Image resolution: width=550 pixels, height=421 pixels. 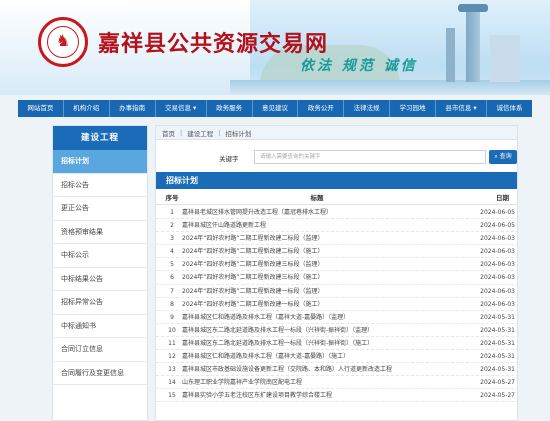 What do you see at coordinates (317, 238) in the screenshot?
I see `row-title-link: 2024年“四好农村路”二期工程新改建二标段（监理）` at bounding box center [317, 238].